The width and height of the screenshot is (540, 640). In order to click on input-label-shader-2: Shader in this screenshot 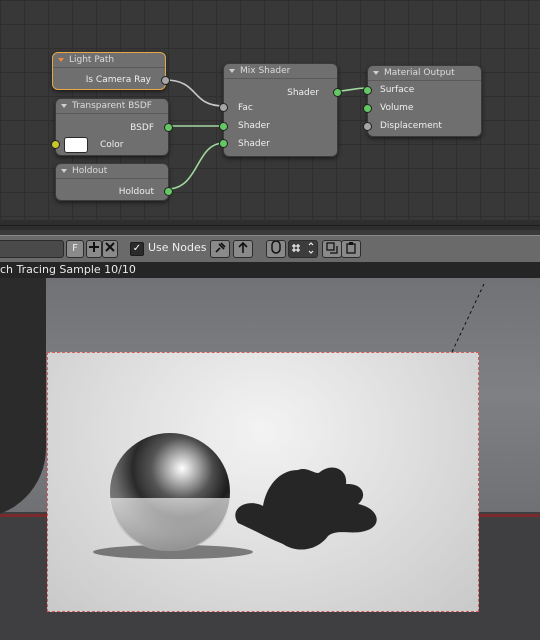, I will do `click(254, 144)`.